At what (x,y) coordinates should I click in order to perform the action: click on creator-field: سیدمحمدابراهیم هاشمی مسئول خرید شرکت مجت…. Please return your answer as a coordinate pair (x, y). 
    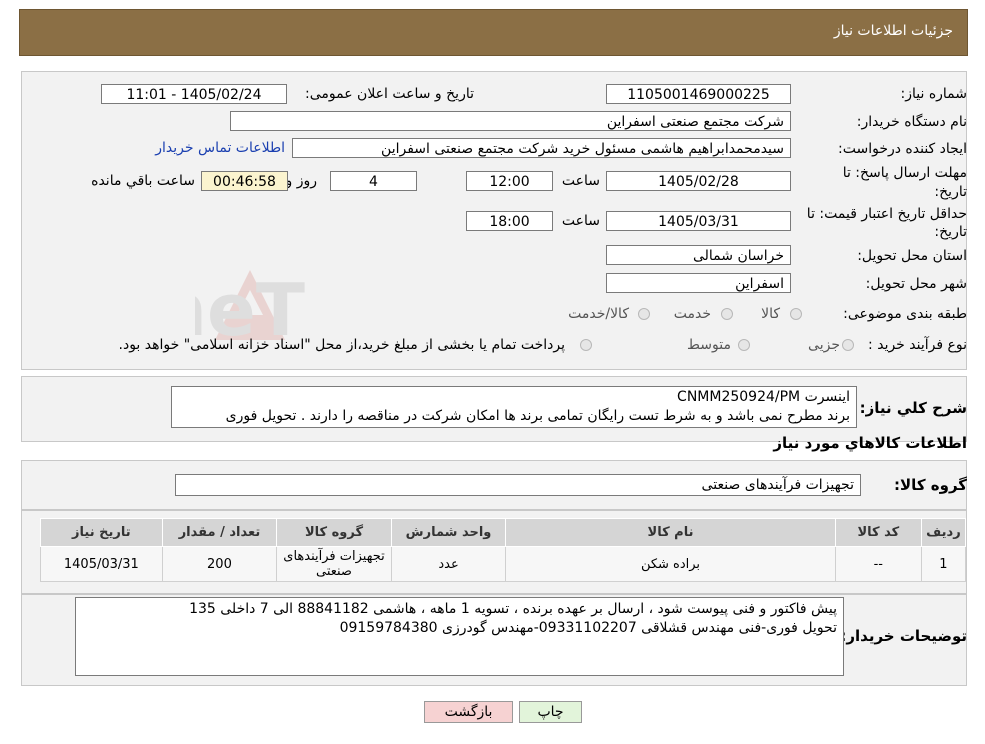
    Looking at the image, I should click on (541, 148).